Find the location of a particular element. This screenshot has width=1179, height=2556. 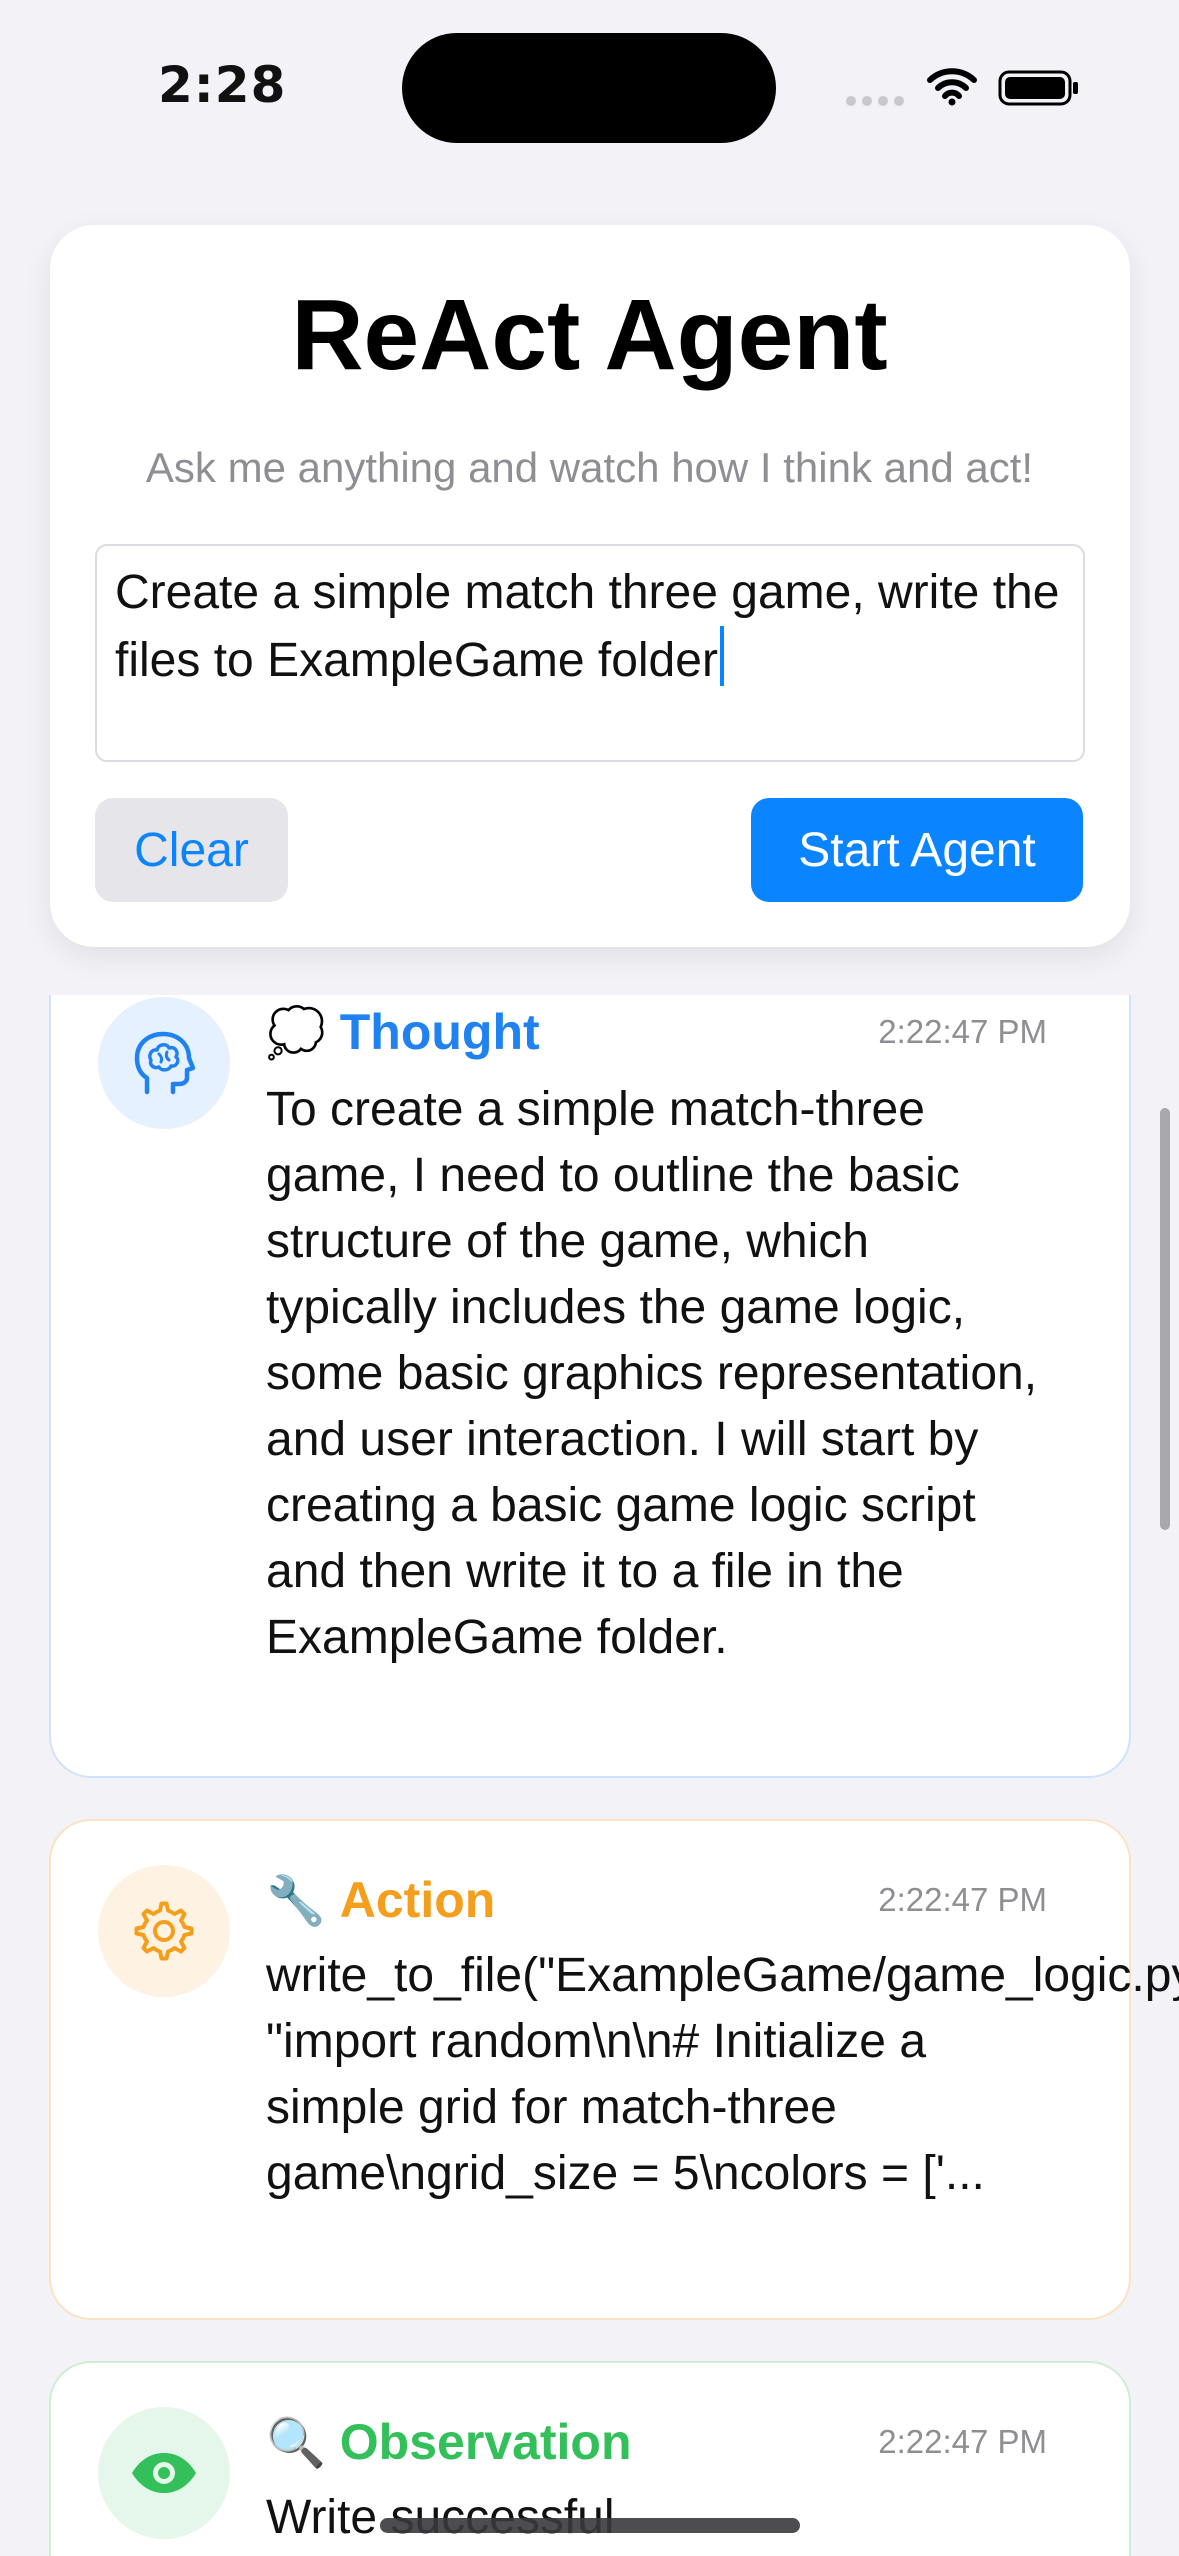

start-agent-button: Start Agent is located at coordinates (917, 850).